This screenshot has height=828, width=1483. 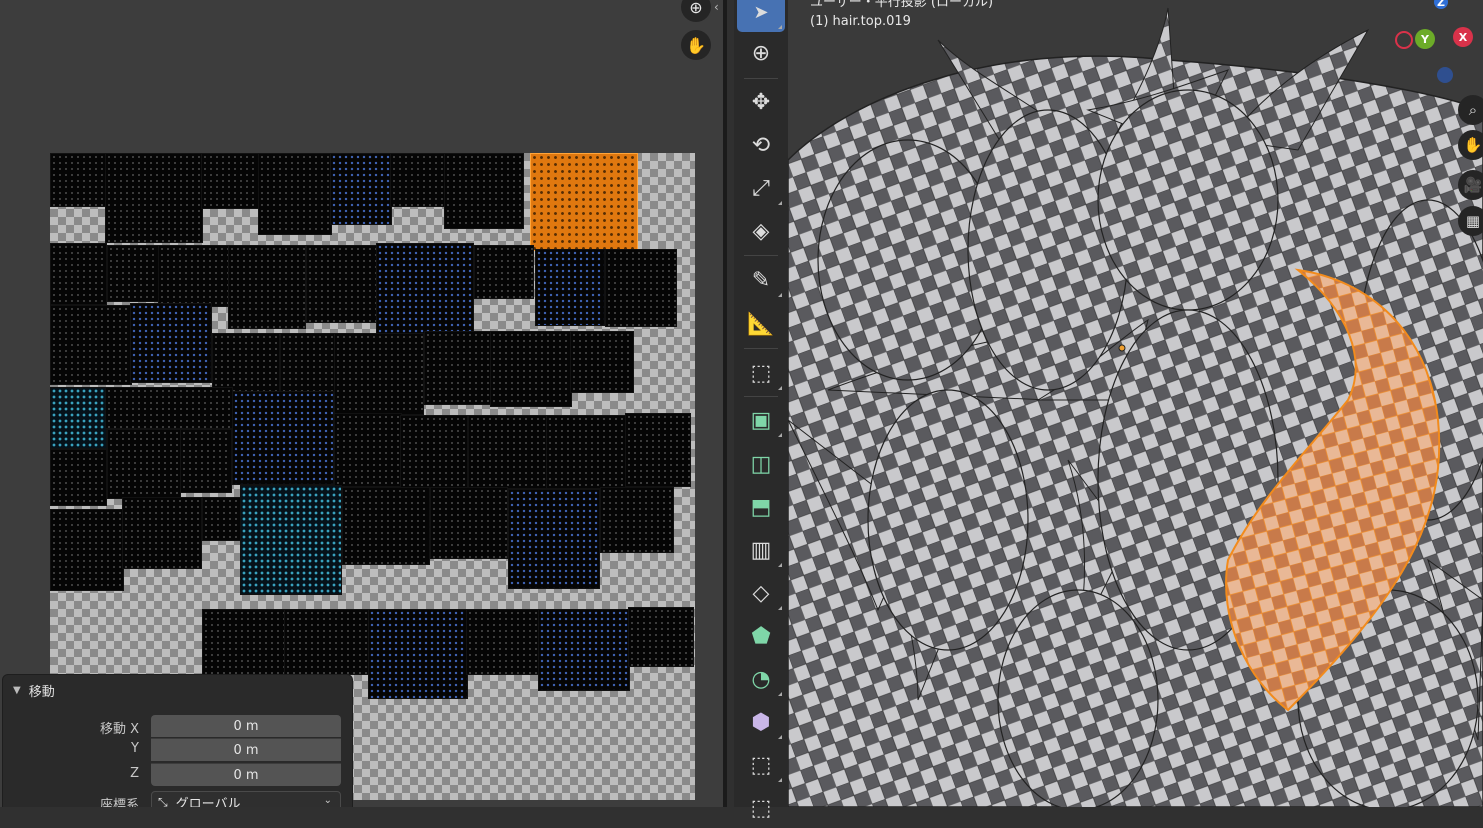 I want to click on move-z-field: 0 m, so click(x=246, y=774).